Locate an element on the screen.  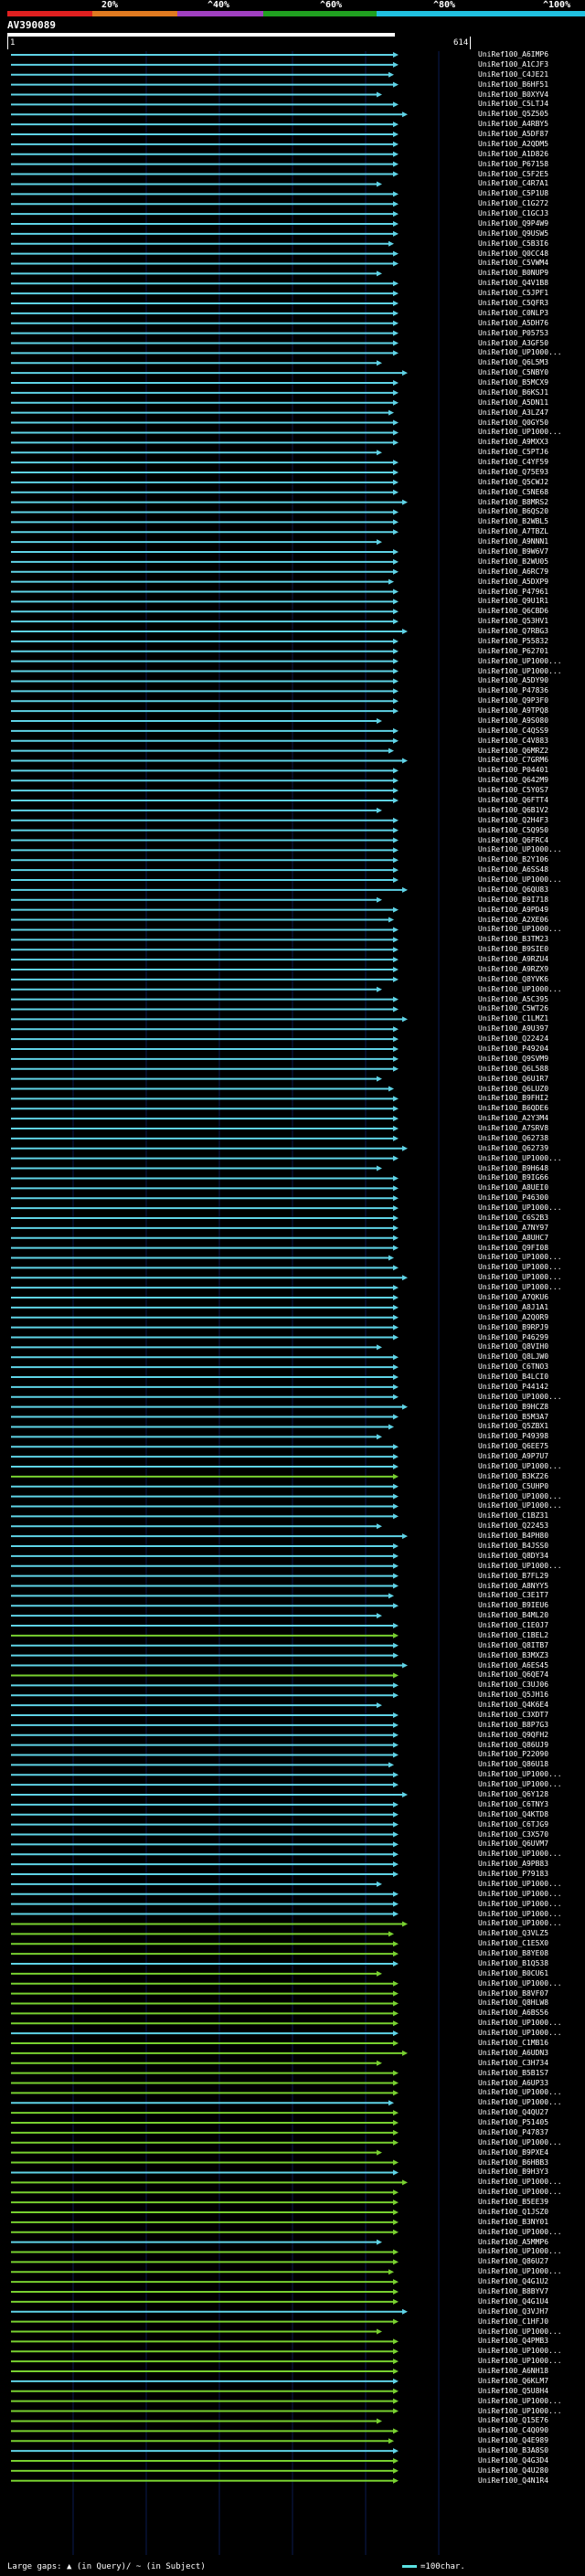
hit-label: UniRef100_C1BEL2 is located at coordinates (513, 1635).